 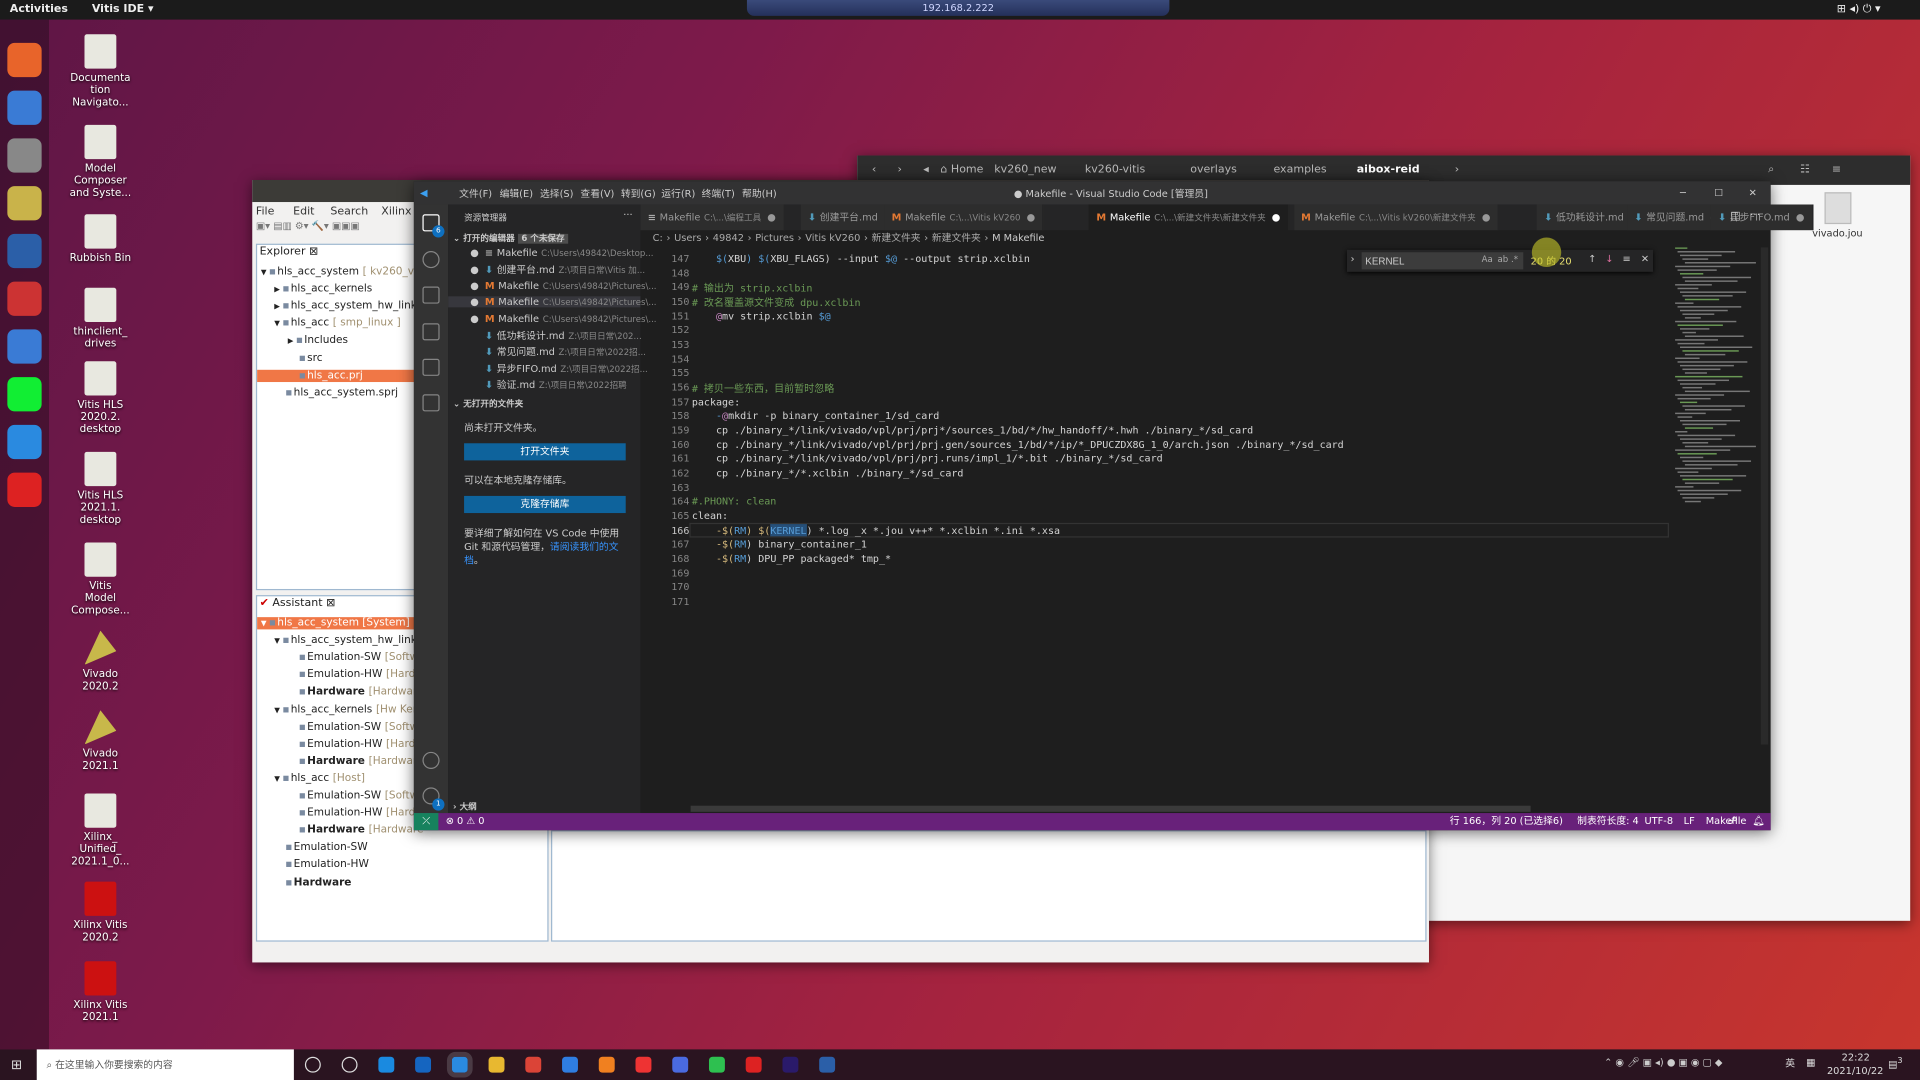 I want to click on more-actions-icon: ···, so click(x=627, y=214).